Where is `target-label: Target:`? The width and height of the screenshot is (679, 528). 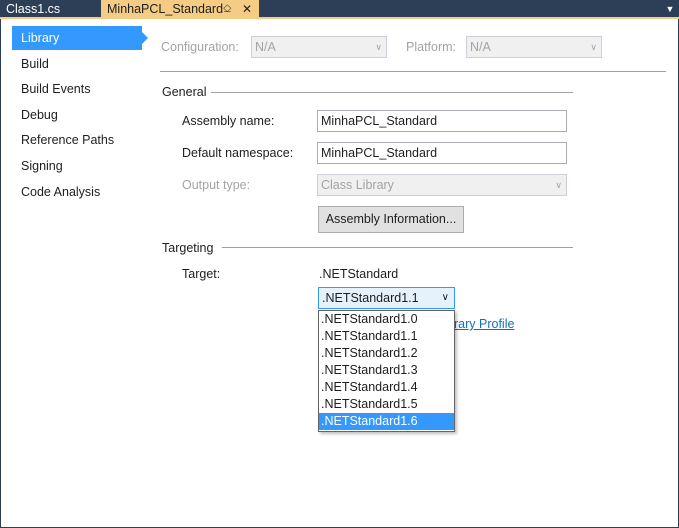 target-label: Target: is located at coordinates (201, 274).